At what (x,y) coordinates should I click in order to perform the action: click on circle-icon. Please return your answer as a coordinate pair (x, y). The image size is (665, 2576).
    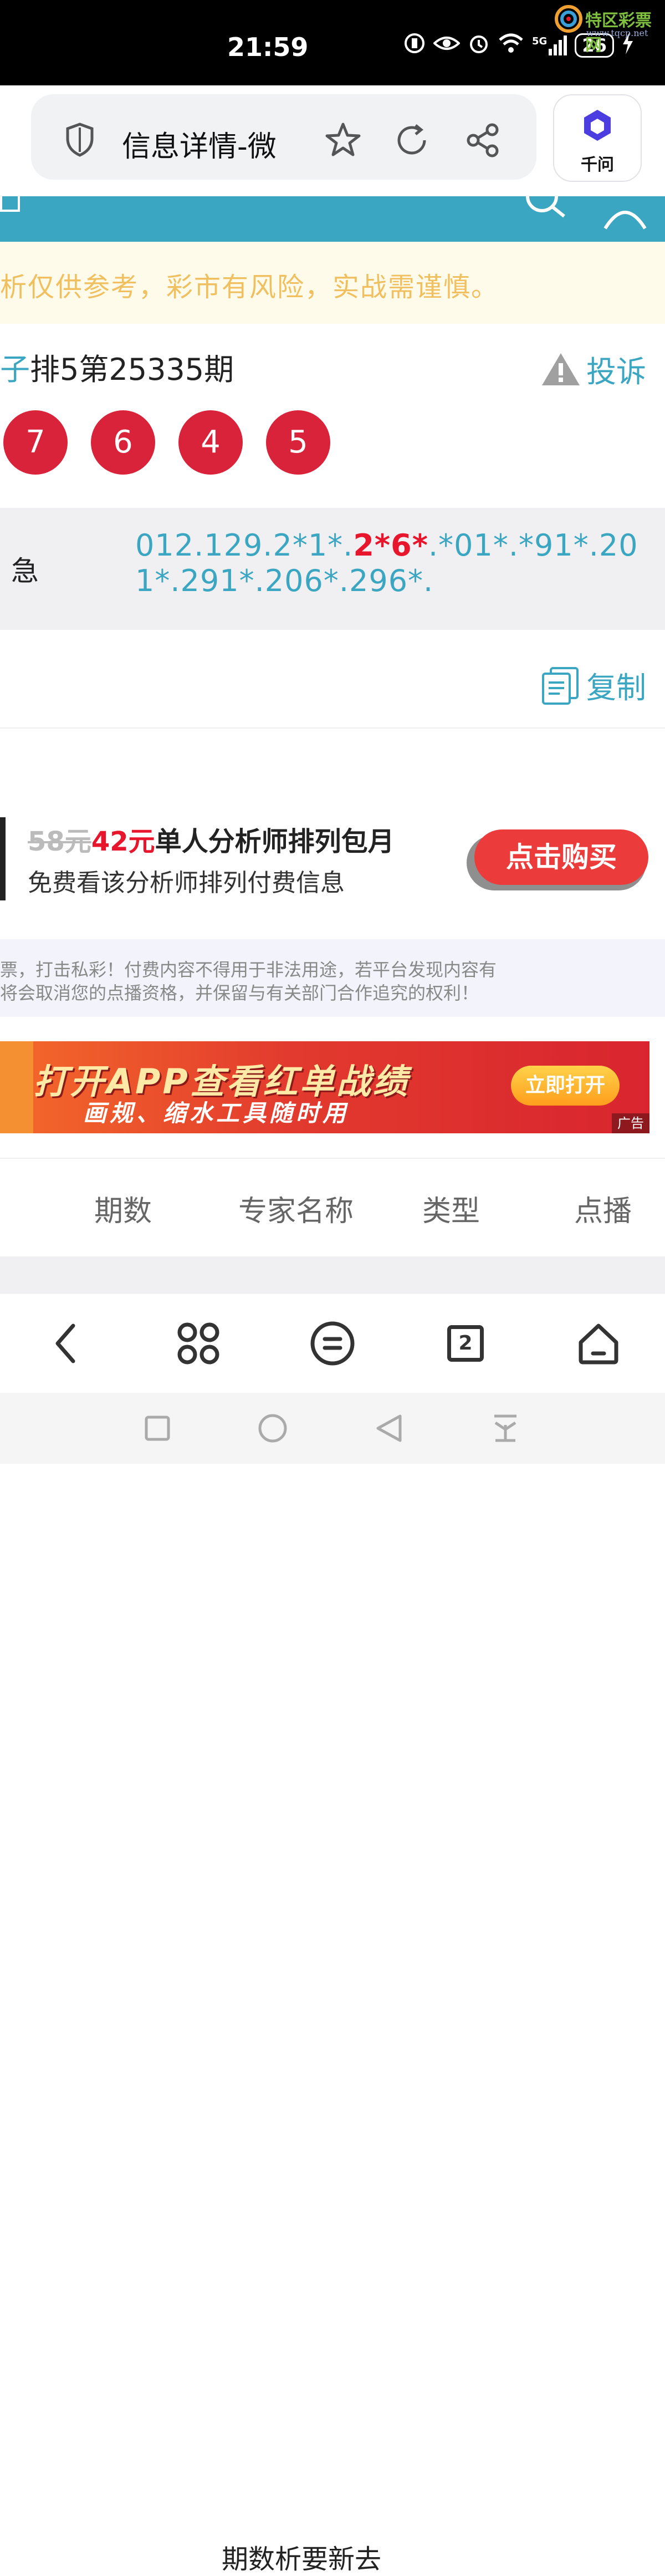
    Looking at the image, I should click on (272, 1429).